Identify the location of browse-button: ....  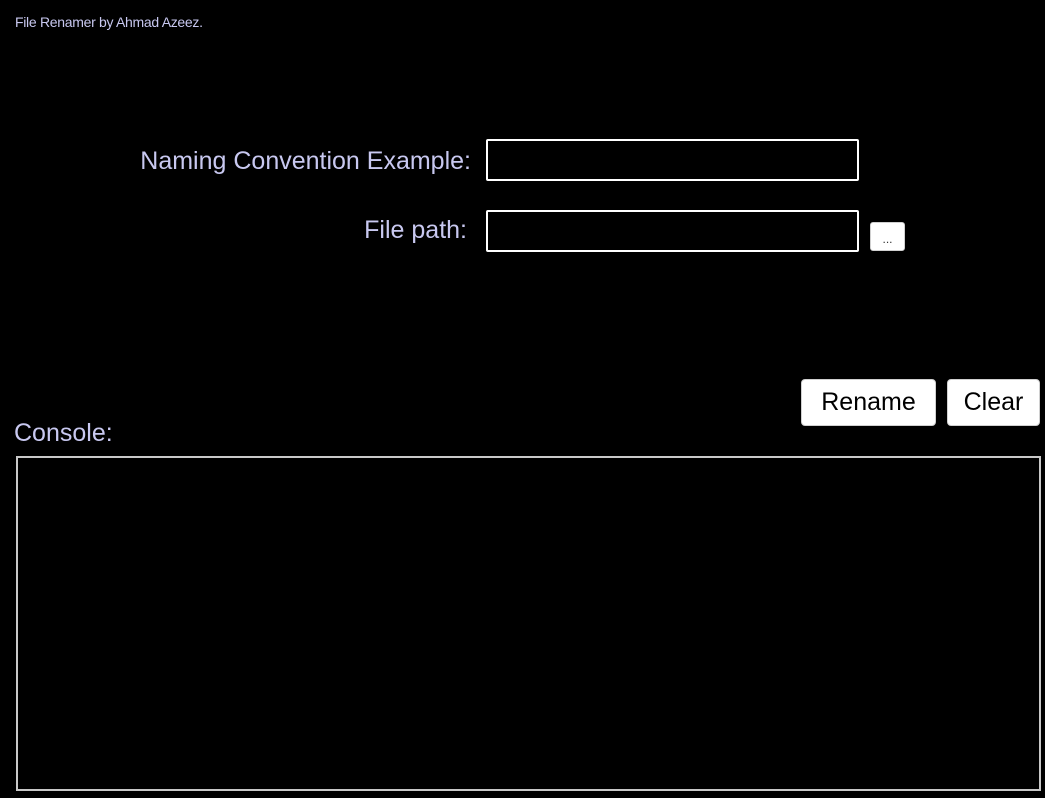
(887, 236).